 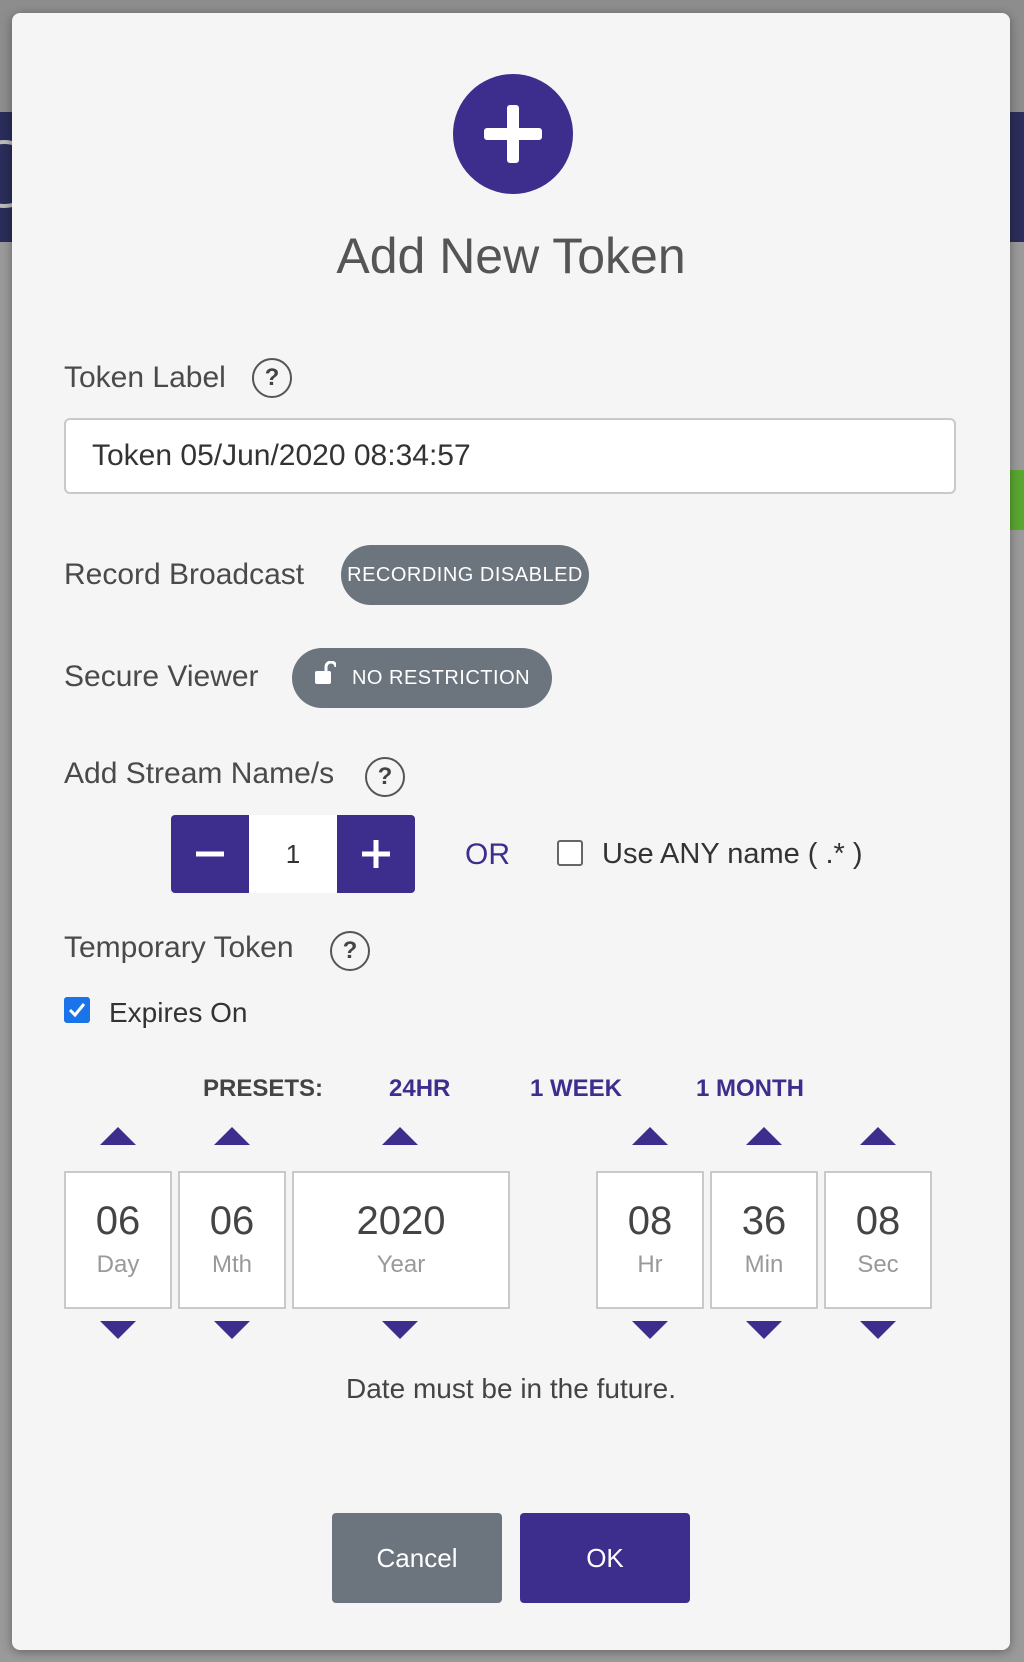 What do you see at coordinates (441, 678) in the screenshot?
I see `secure-viewer-toggle-text: NO RESTRICTION` at bounding box center [441, 678].